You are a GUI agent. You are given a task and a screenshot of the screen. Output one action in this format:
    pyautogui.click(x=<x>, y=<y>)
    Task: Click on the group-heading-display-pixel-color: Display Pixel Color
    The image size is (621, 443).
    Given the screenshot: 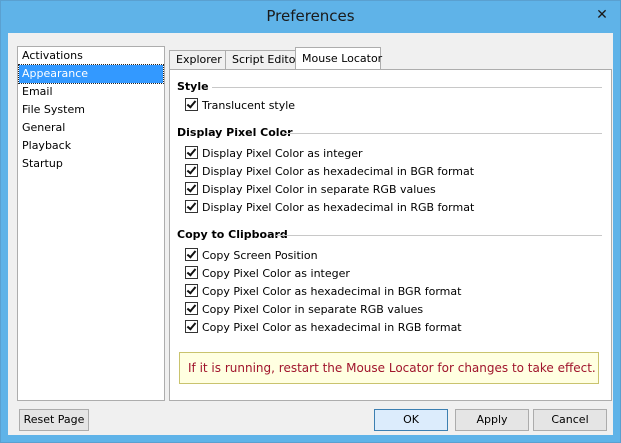 What is the action you would take?
    pyautogui.click(x=235, y=132)
    